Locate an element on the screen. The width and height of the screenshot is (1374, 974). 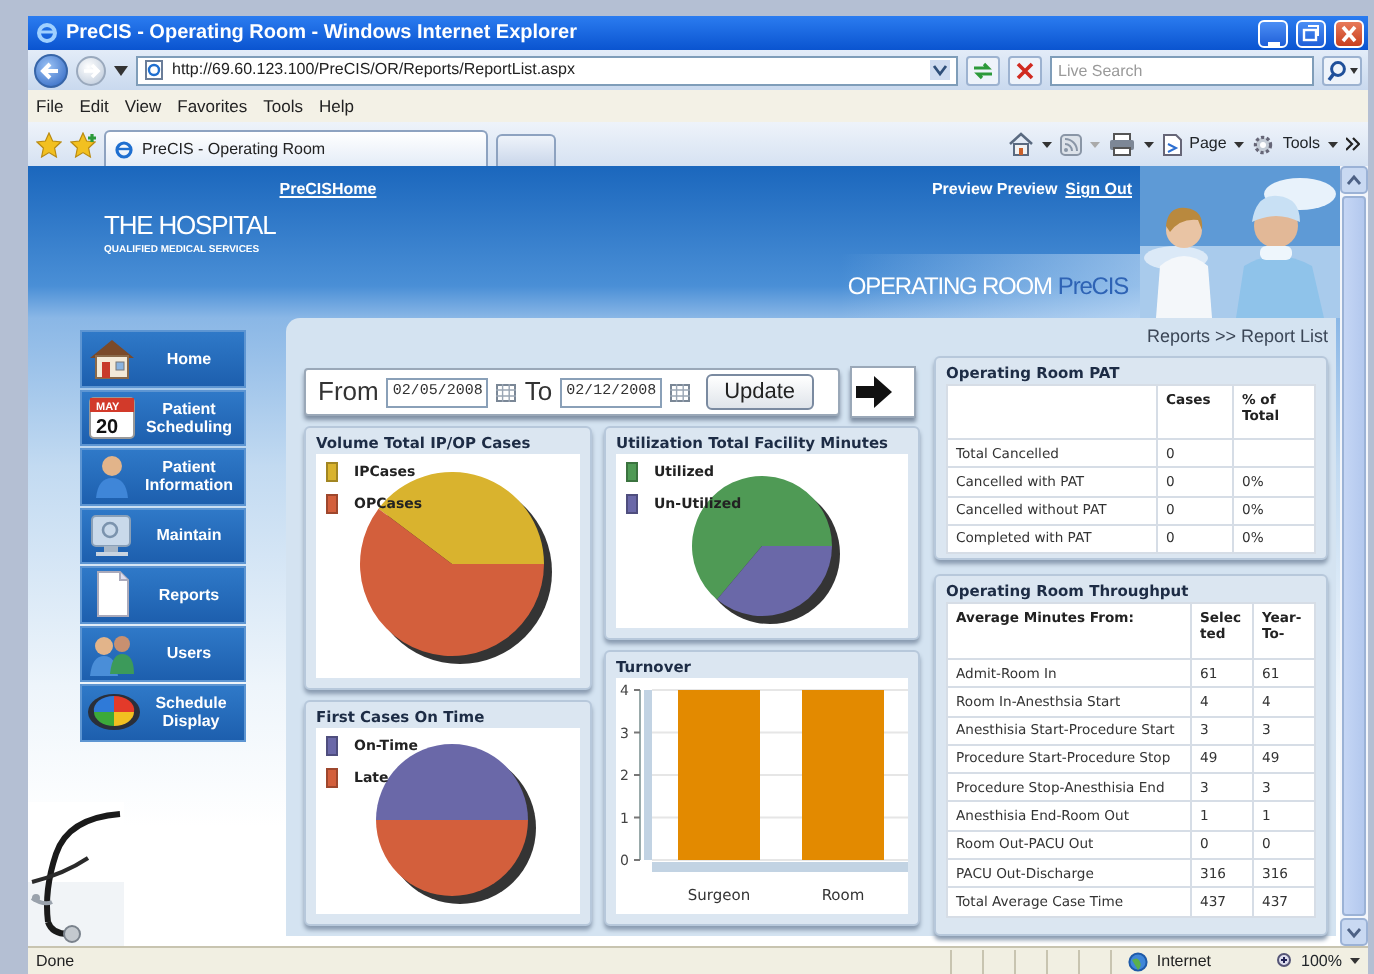
brand-text: PreCIS is located at coordinates (1092, 287).